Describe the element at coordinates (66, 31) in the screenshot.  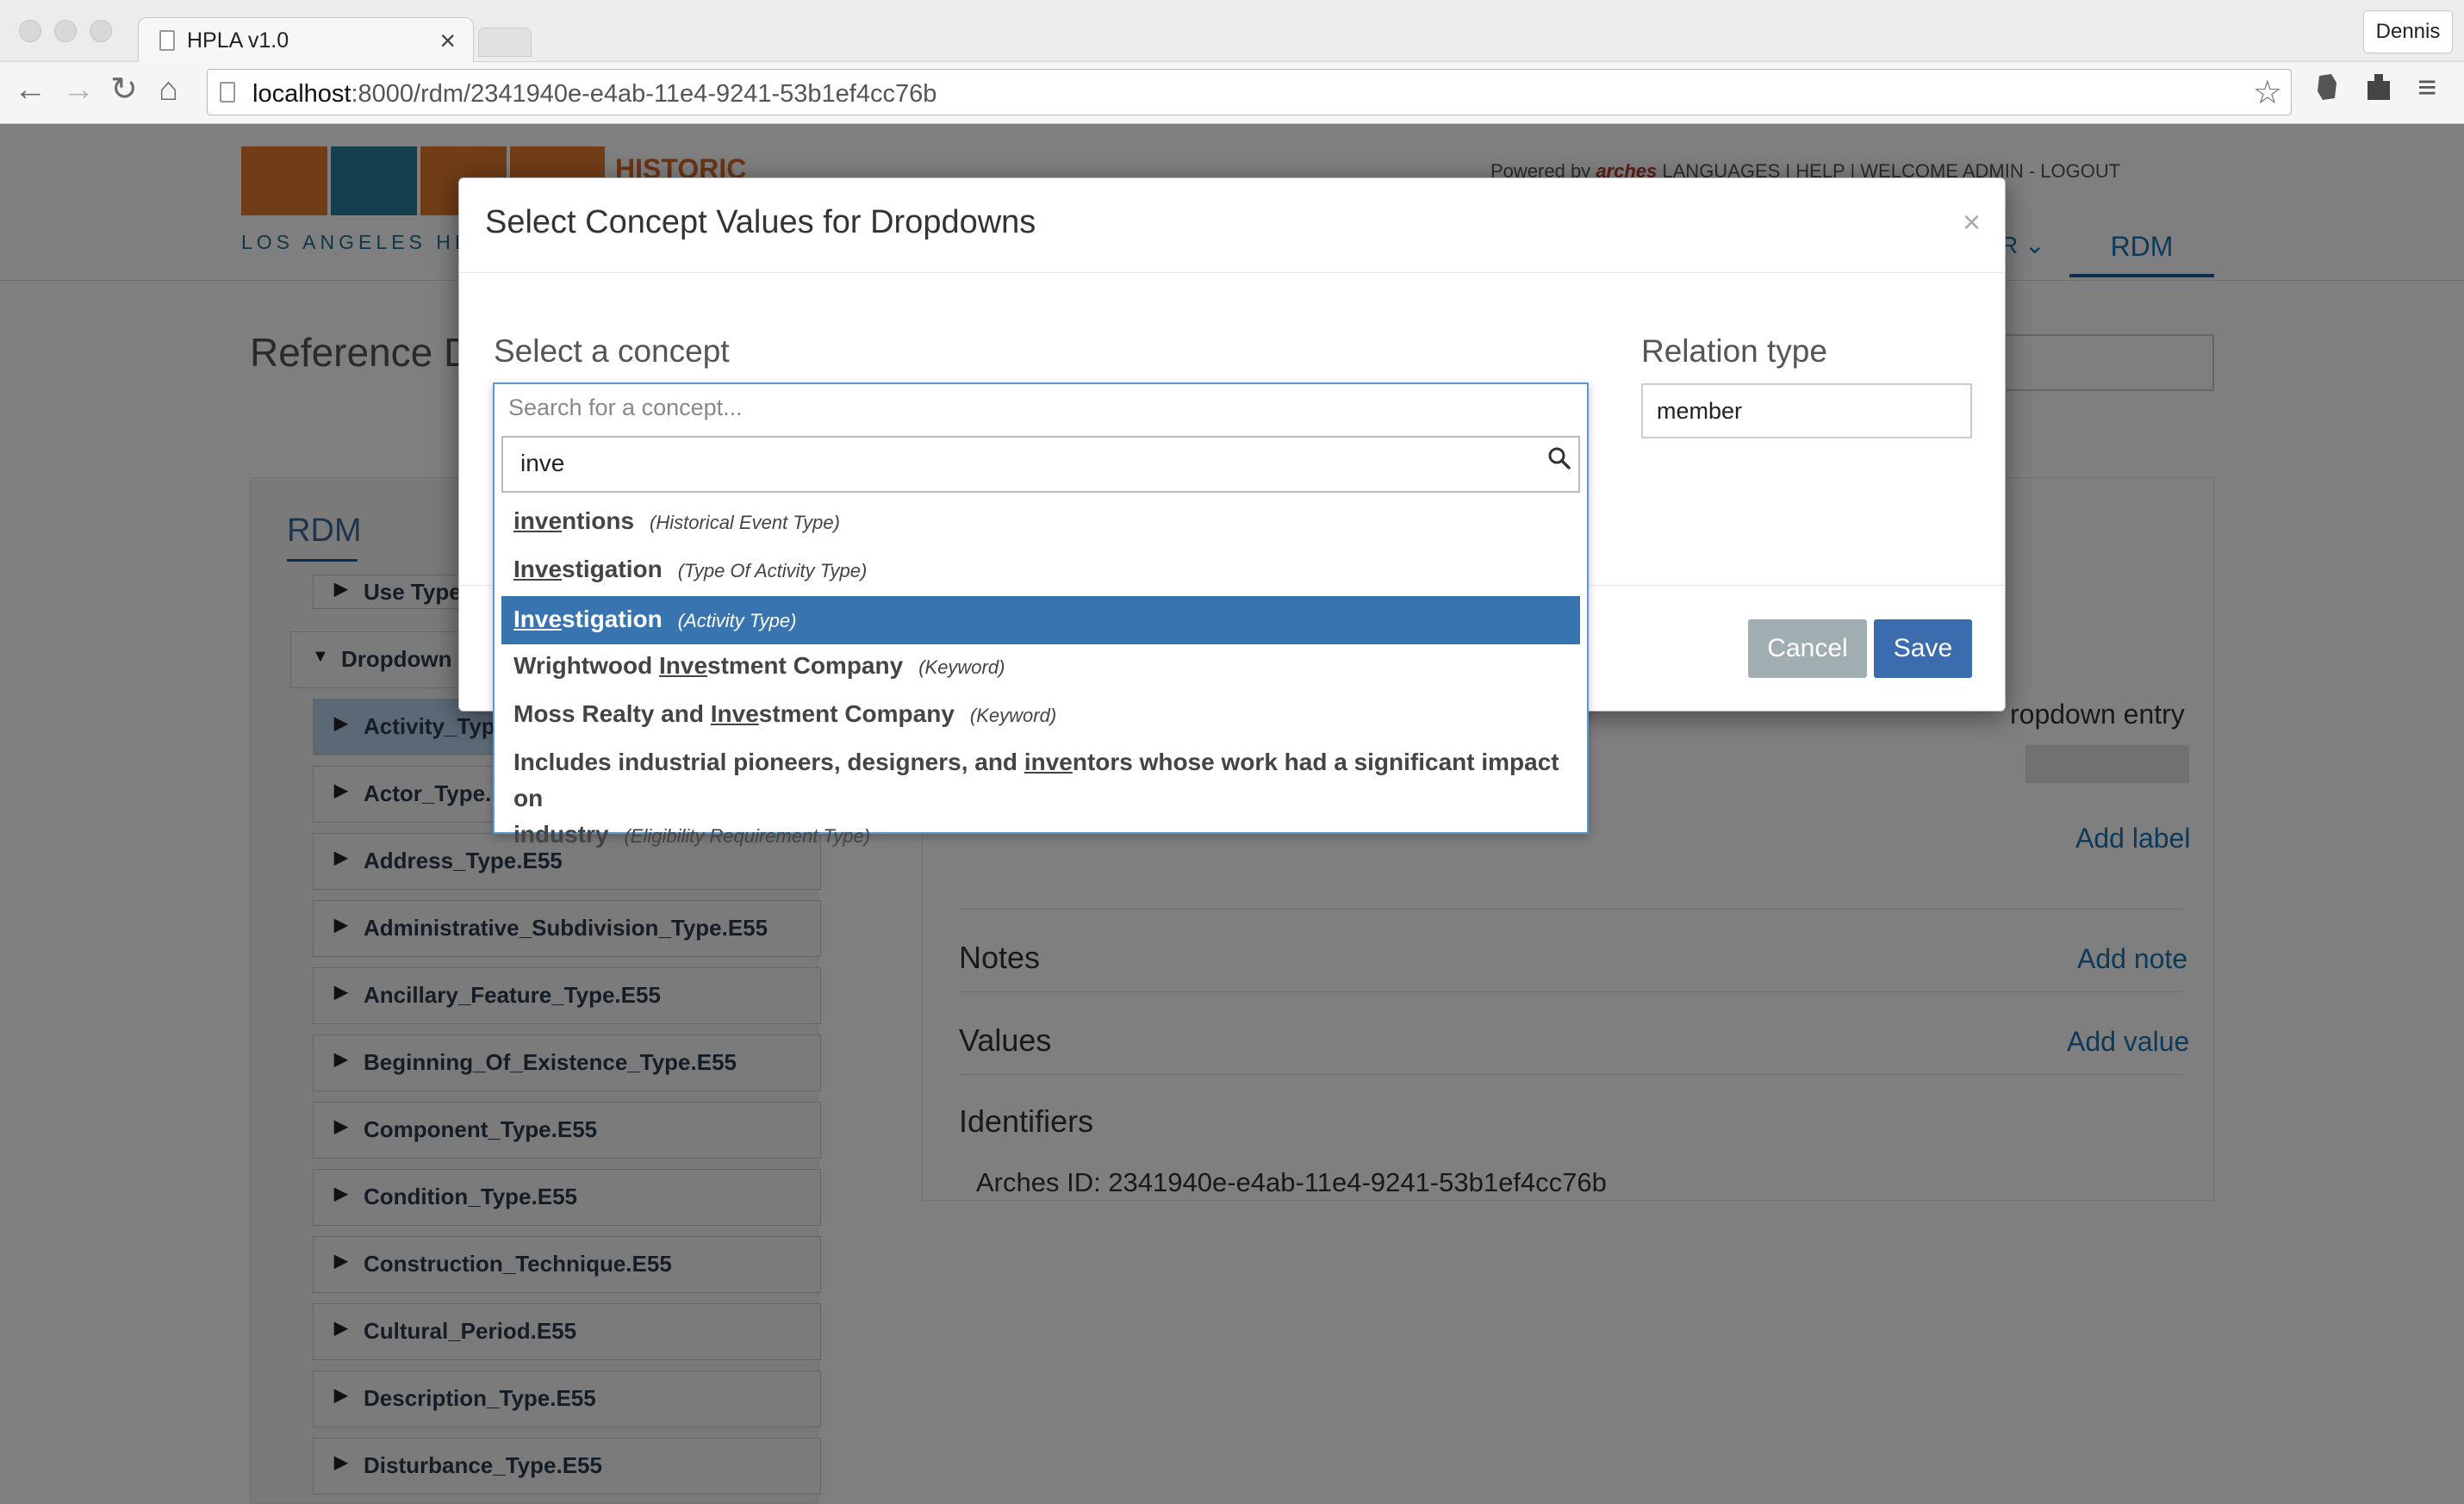
I see `window-minimize-dot` at that location.